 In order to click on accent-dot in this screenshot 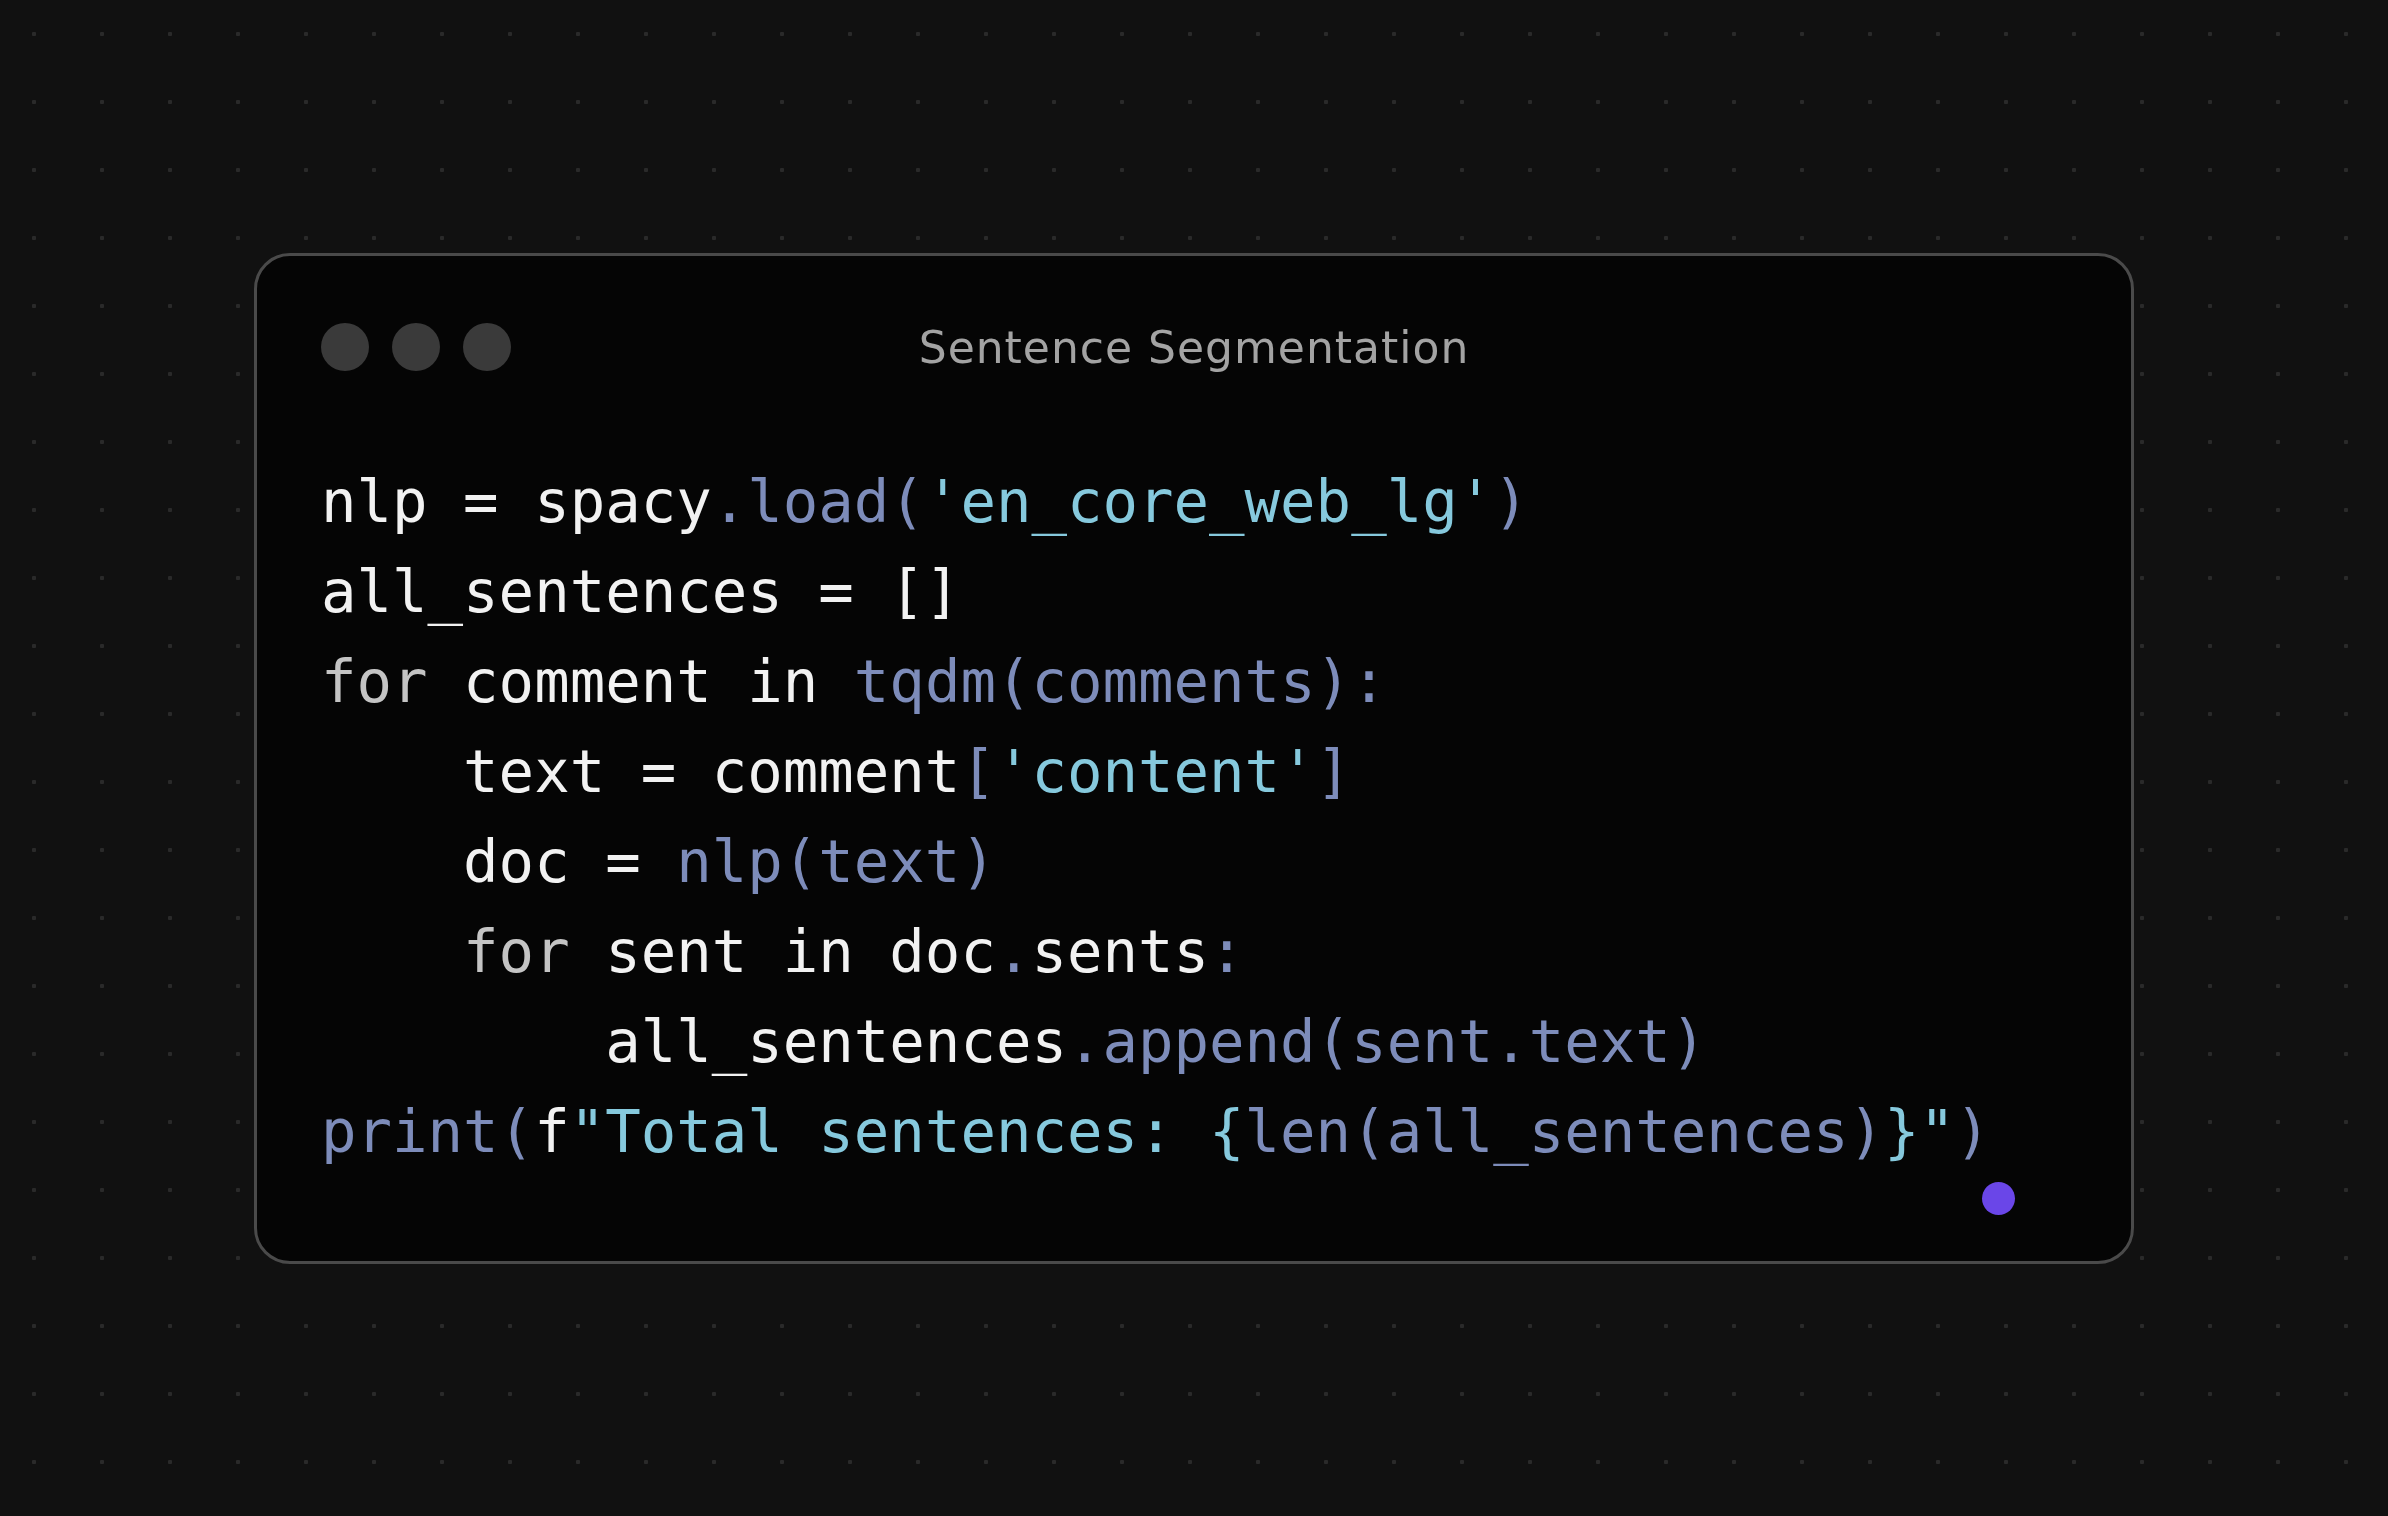, I will do `click(1998, 1198)`.